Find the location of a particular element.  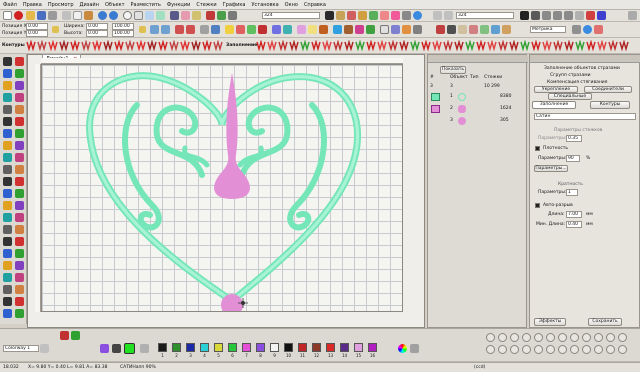

zoom-combo: 324 is located at coordinates (291, 15).